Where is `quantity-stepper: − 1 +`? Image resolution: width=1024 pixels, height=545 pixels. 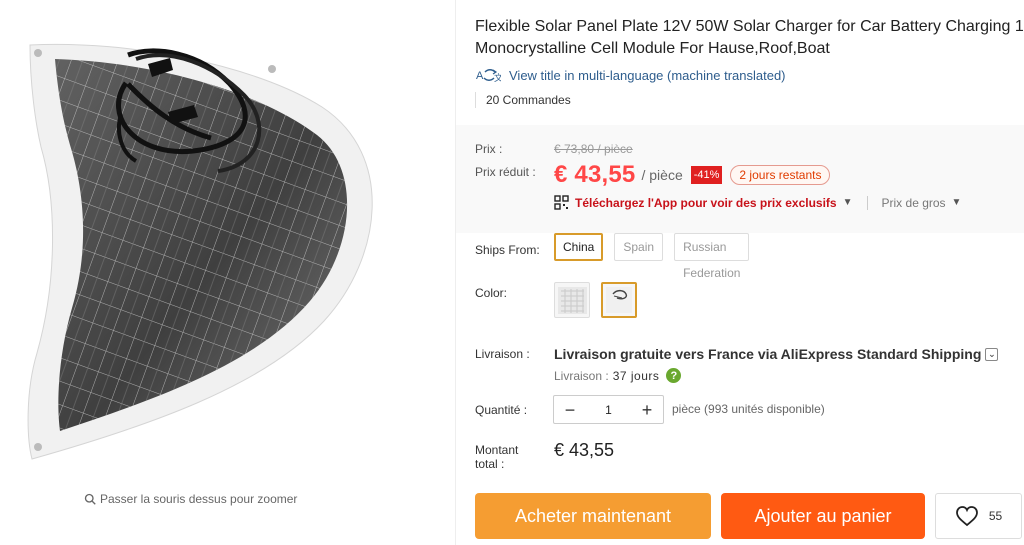 quantity-stepper: − 1 + is located at coordinates (608, 409).